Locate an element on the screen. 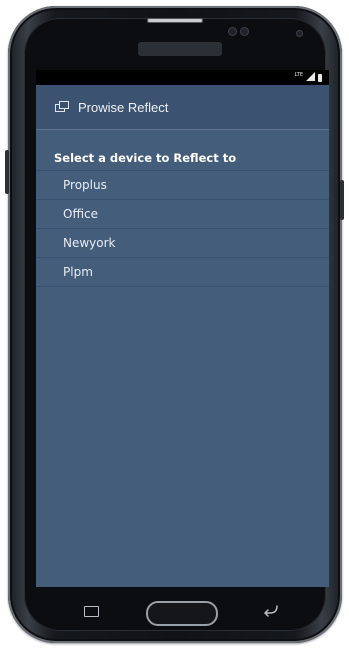 Image resolution: width=349 pixels, height=649 pixels. earpiece-speaker is located at coordinates (175, 20).